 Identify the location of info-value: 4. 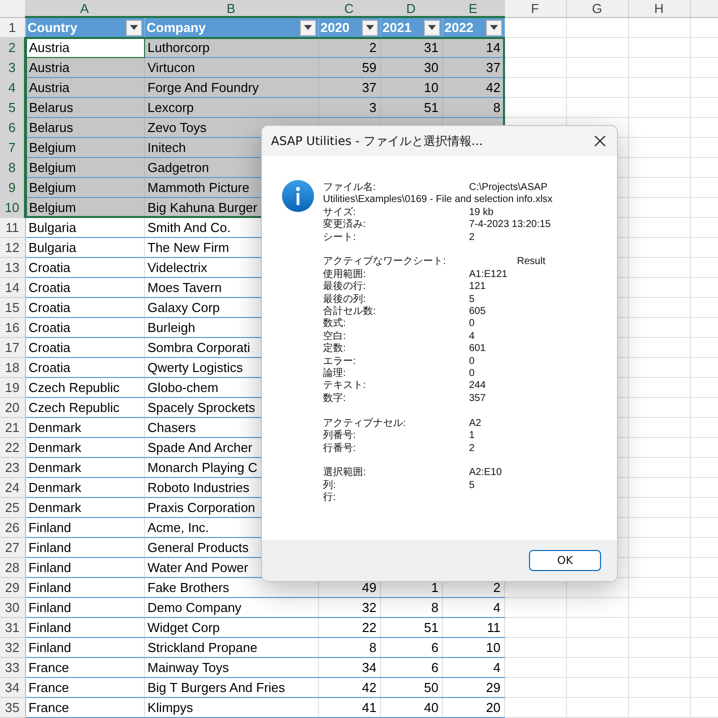
(472, 337).